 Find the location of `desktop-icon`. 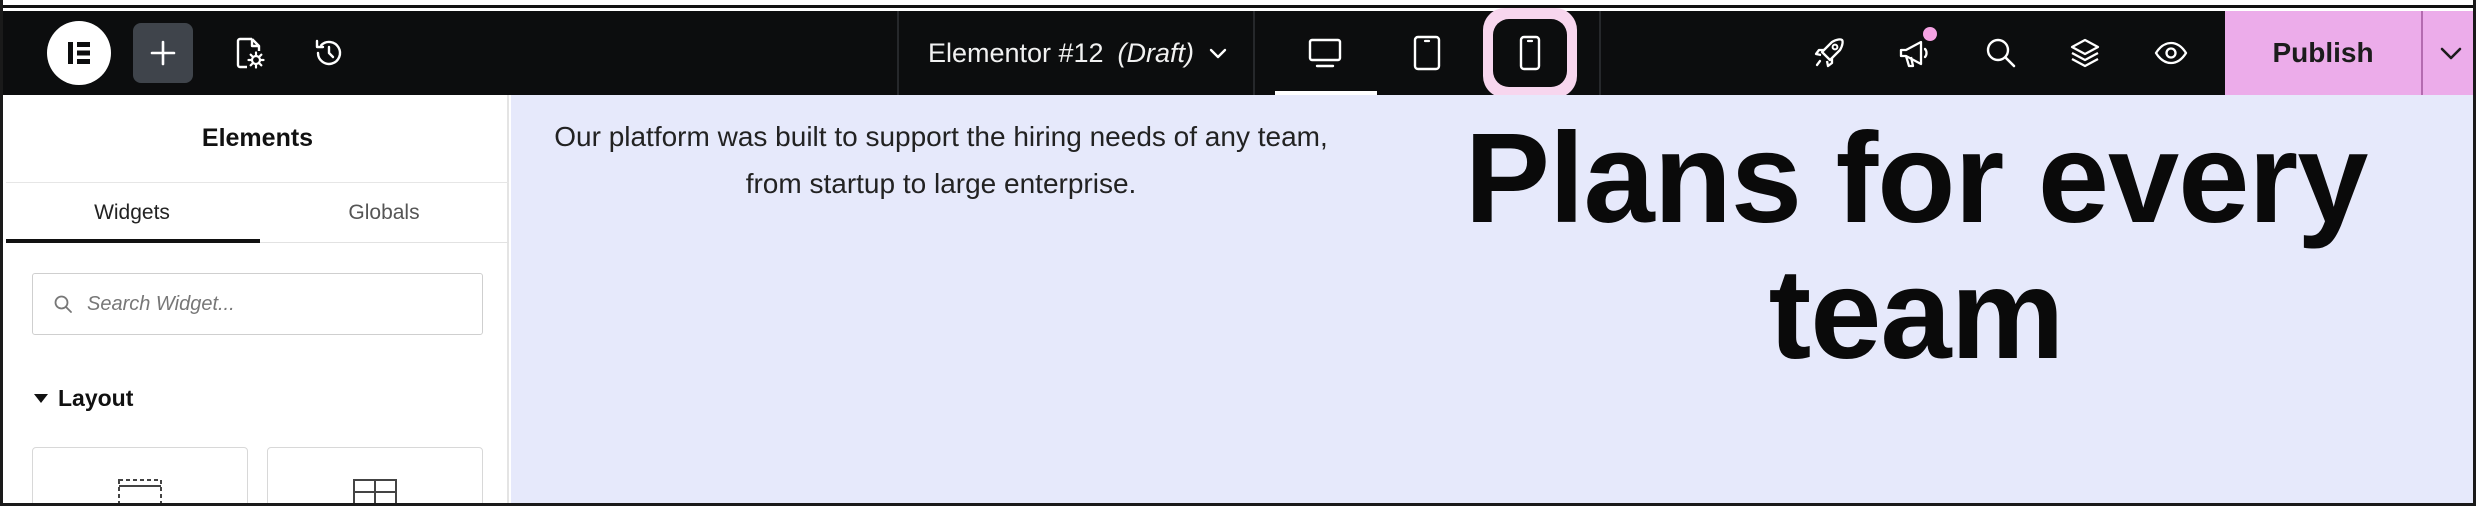

desktop-icon is located at coordinates (1325, 53).